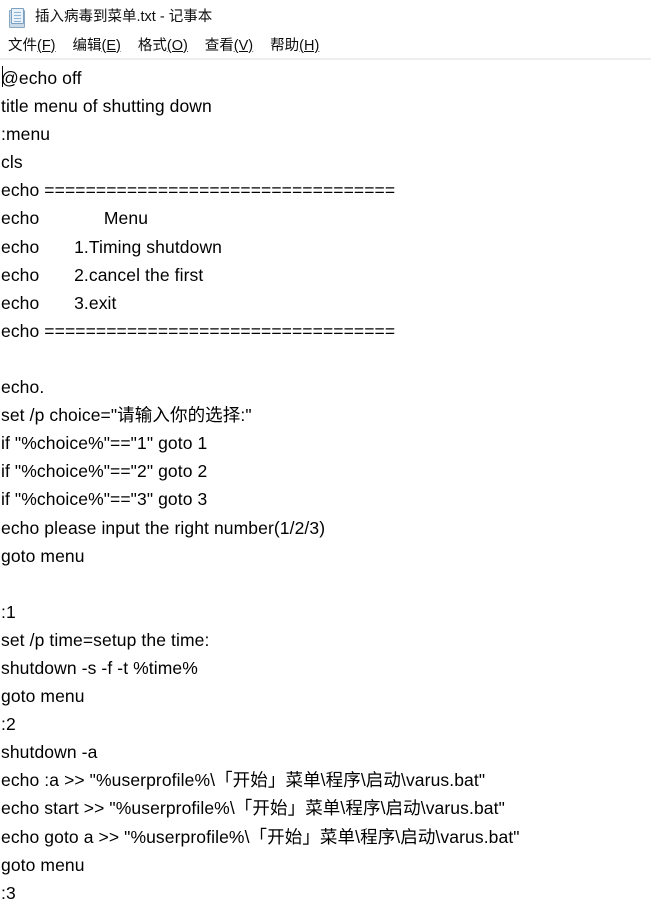  Describe the element at coordinates (177, 45) in the screenshot. I see `menu-item-format-accel: (O)` at that location.